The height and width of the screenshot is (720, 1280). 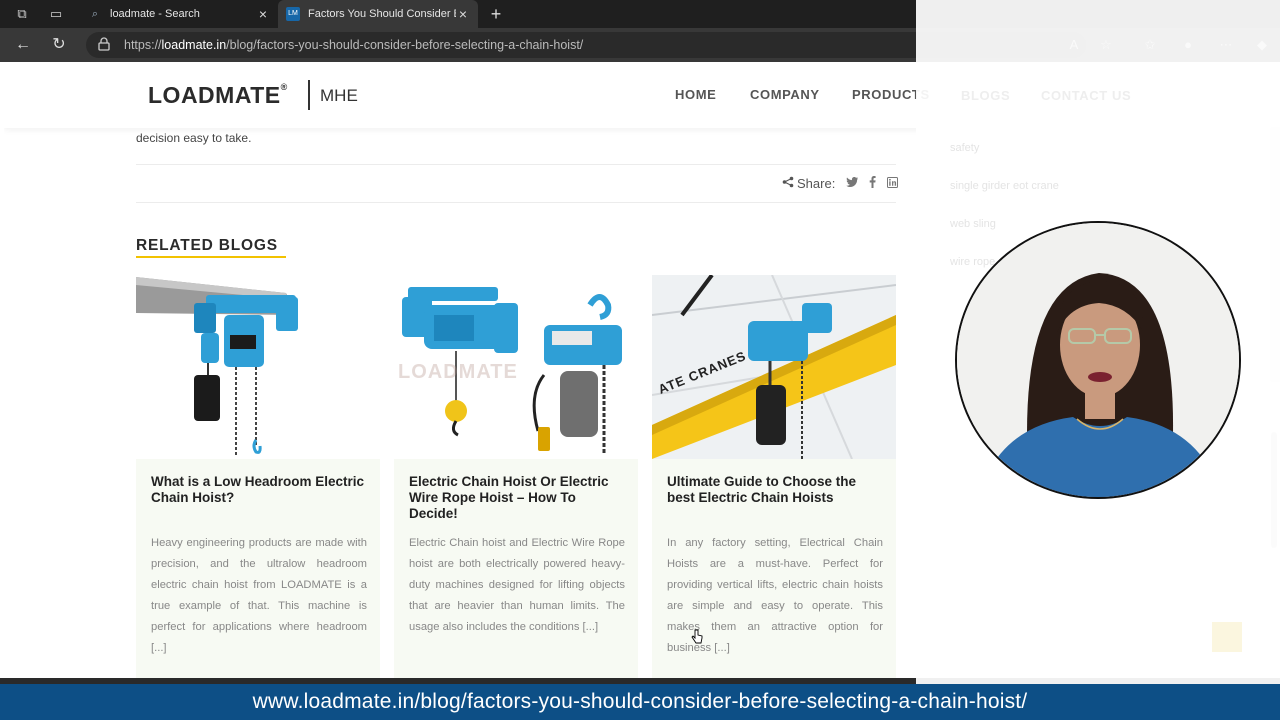 What do you see at coordinates (155, 14) in the screenshot?
I see `tab-title: loadmate - Search` at bounding box center [155, 14].